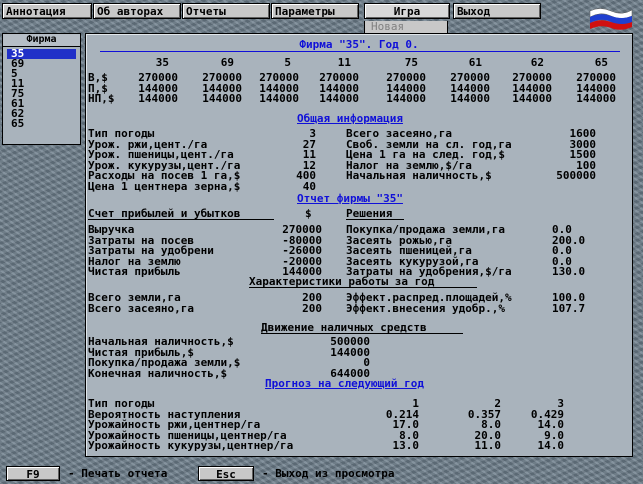 This screenshot has height=484, width=643. What do you see at coordinates (41, 40) in the screenshot?
I see `firm-list-title: Фирма` at bounding box center [41, 40].